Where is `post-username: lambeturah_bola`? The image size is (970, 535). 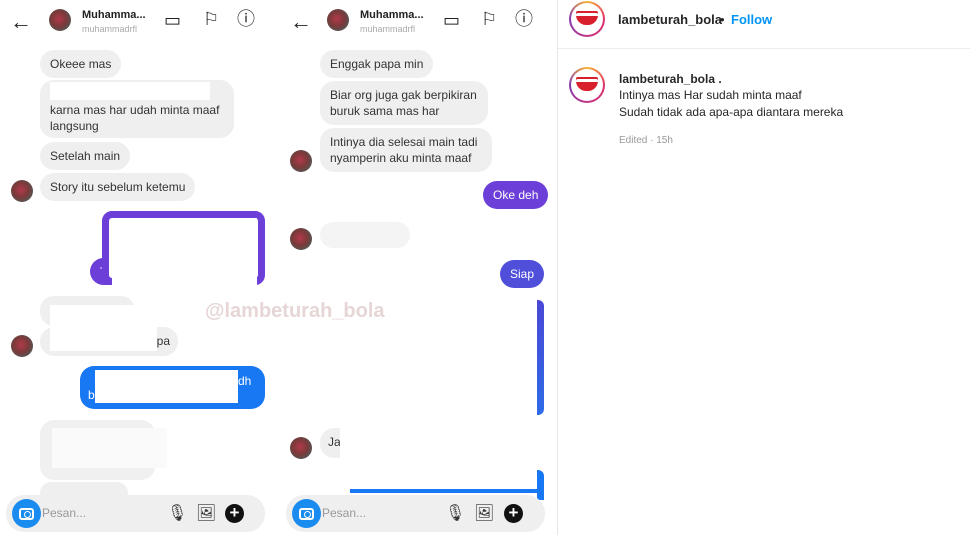 post-username: lambeturah_bola is located at coordinates (670, 19).